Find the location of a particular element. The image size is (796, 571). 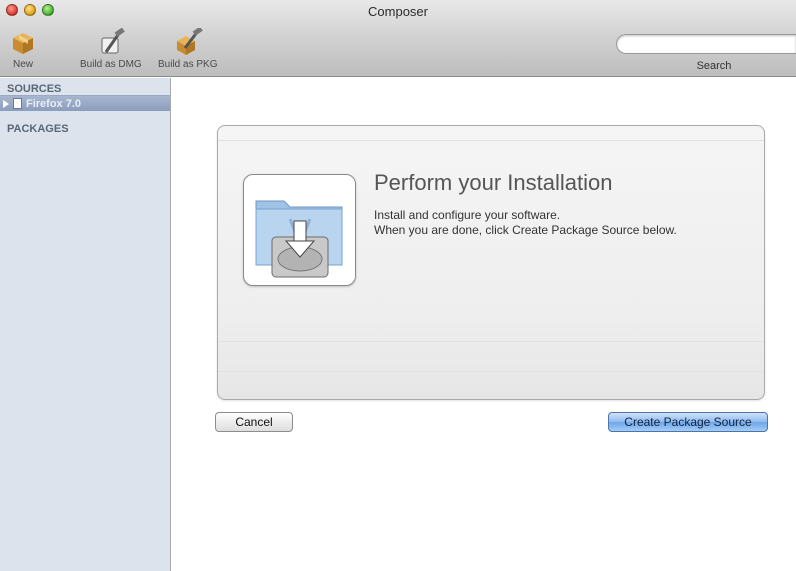

instruction-text-1: Install and configure your software. is located at coordinates (467, 215).